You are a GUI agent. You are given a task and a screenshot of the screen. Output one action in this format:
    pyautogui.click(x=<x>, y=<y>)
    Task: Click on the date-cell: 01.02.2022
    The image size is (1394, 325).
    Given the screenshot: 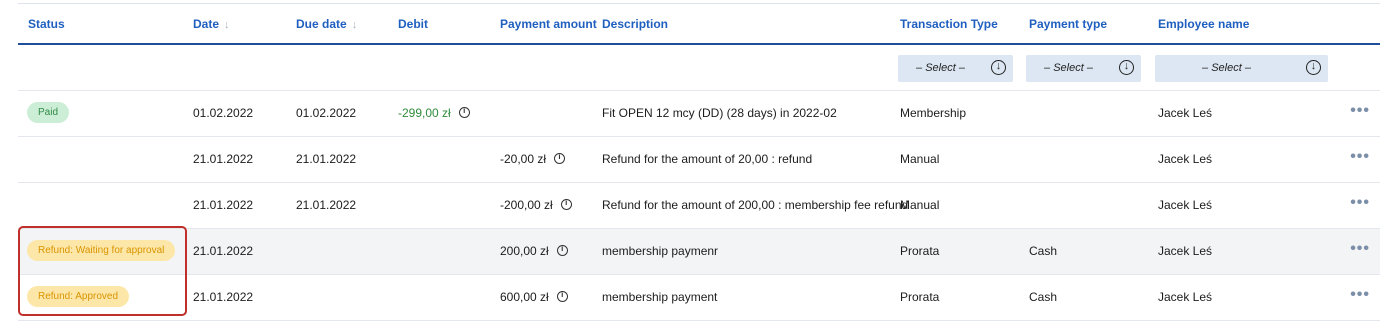 What is the action you would take?
    pyautogui.click(x=223, y=113)
    